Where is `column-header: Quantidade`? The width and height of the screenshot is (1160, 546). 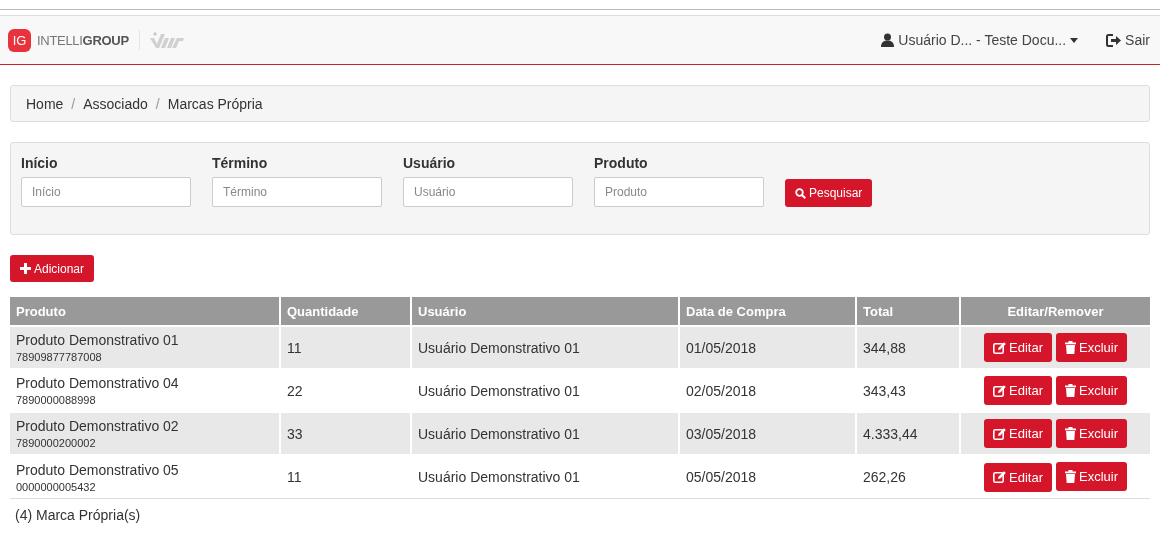 column-header: Quantidade is located at coordinates (345, 311).